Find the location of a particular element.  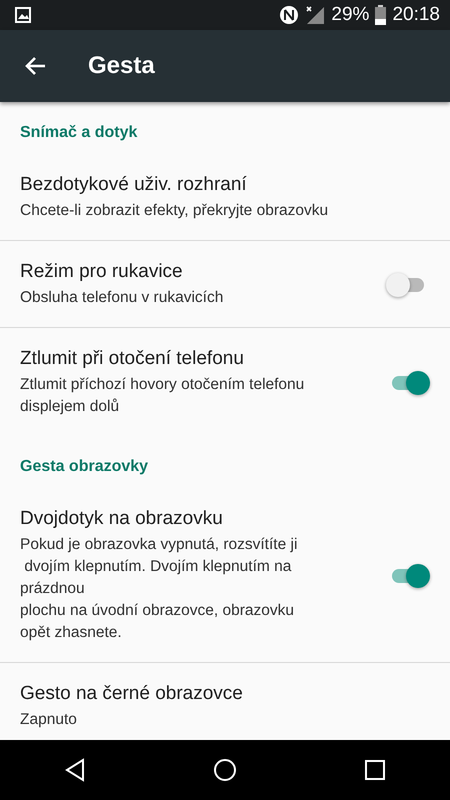

setting-title: Režim pro rukavice is located at coordinates (200, 272).